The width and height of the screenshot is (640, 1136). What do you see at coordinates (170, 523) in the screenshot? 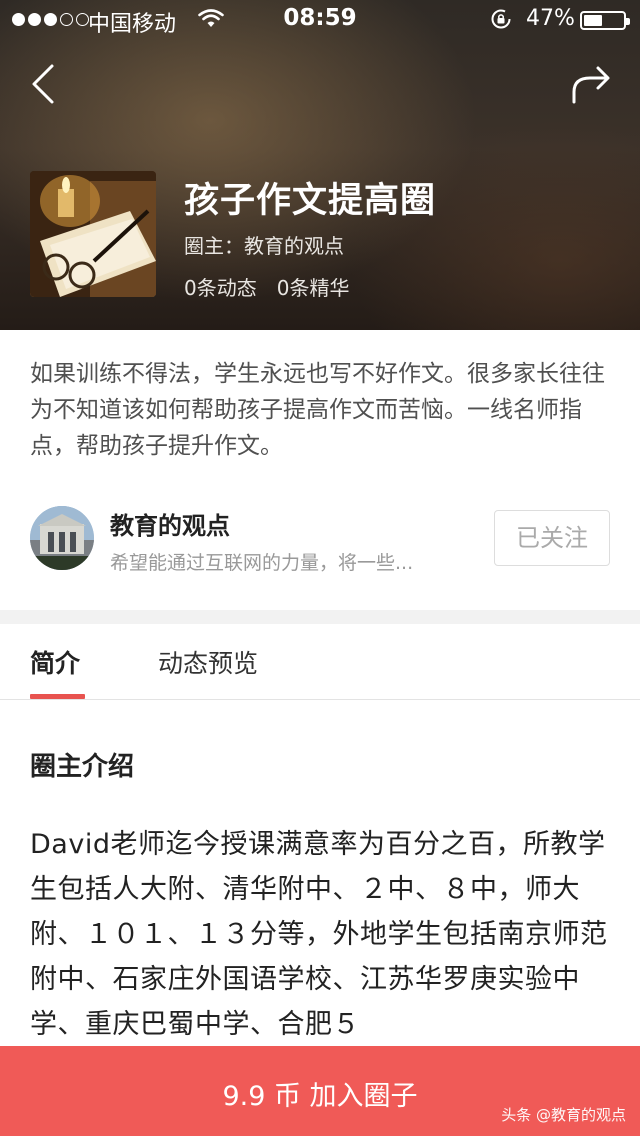
I see `owner-name: 教育的观点` at bounding box center [170, 523].